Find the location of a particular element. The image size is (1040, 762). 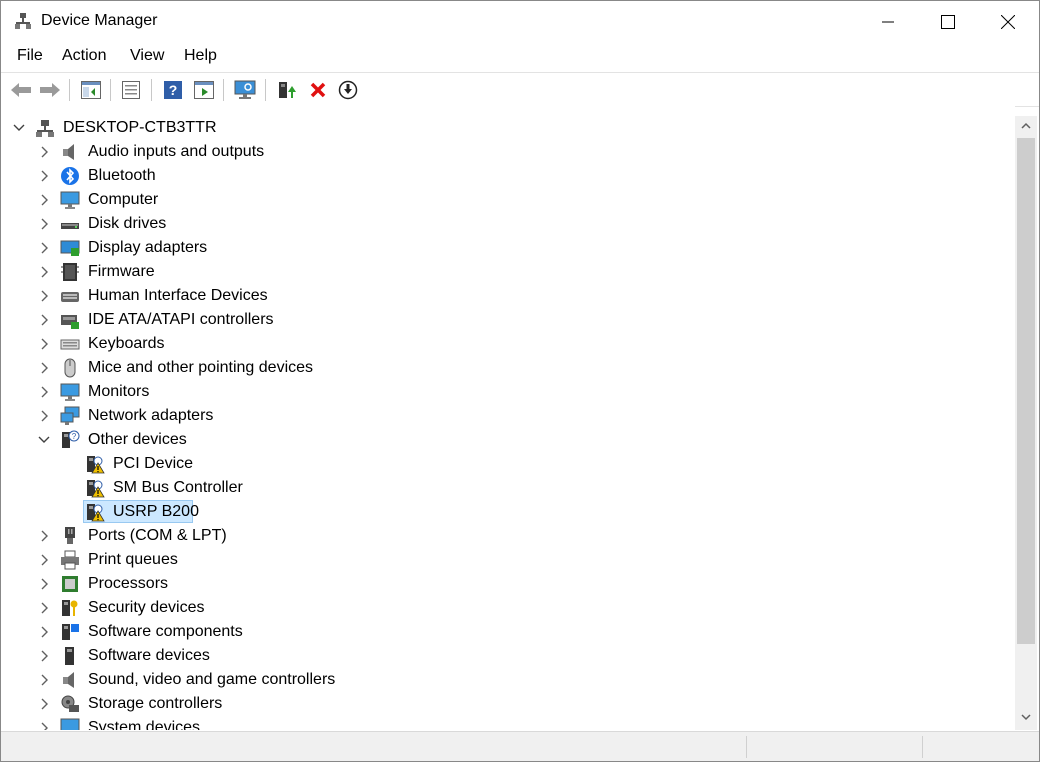

tree-item-label: Print queues is located at coordinates (133, 559).